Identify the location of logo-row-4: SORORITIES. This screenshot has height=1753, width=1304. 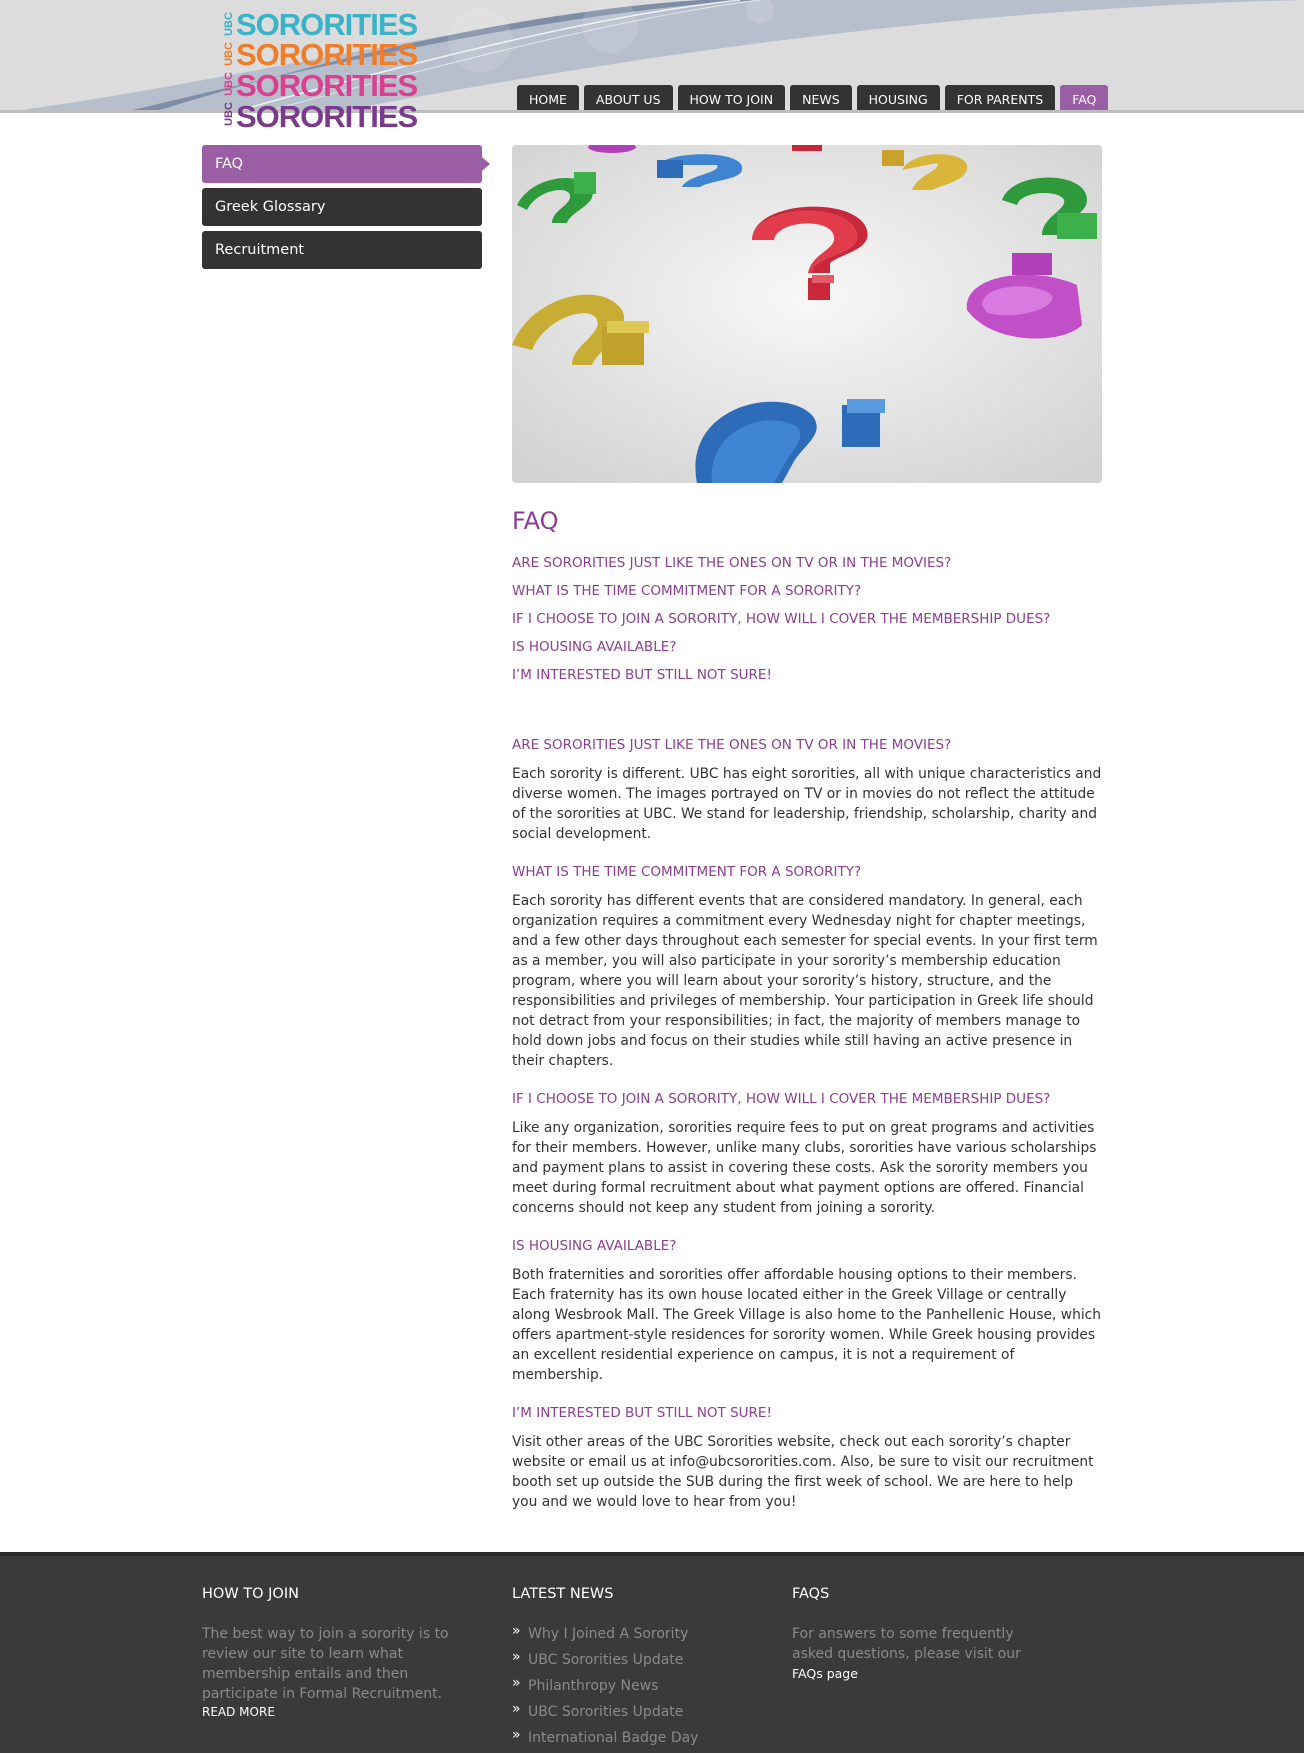
(327, 116).